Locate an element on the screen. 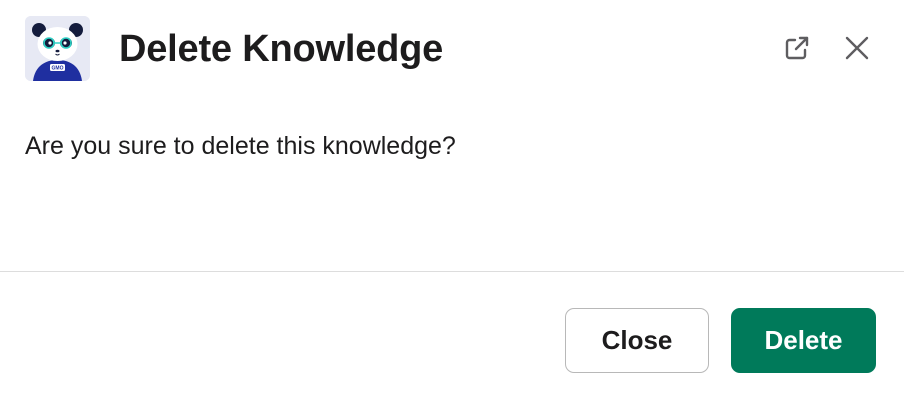 This screenshot has height=396, width=904. modal-title: Delete Knowledge is located at coordinates (281, 49).